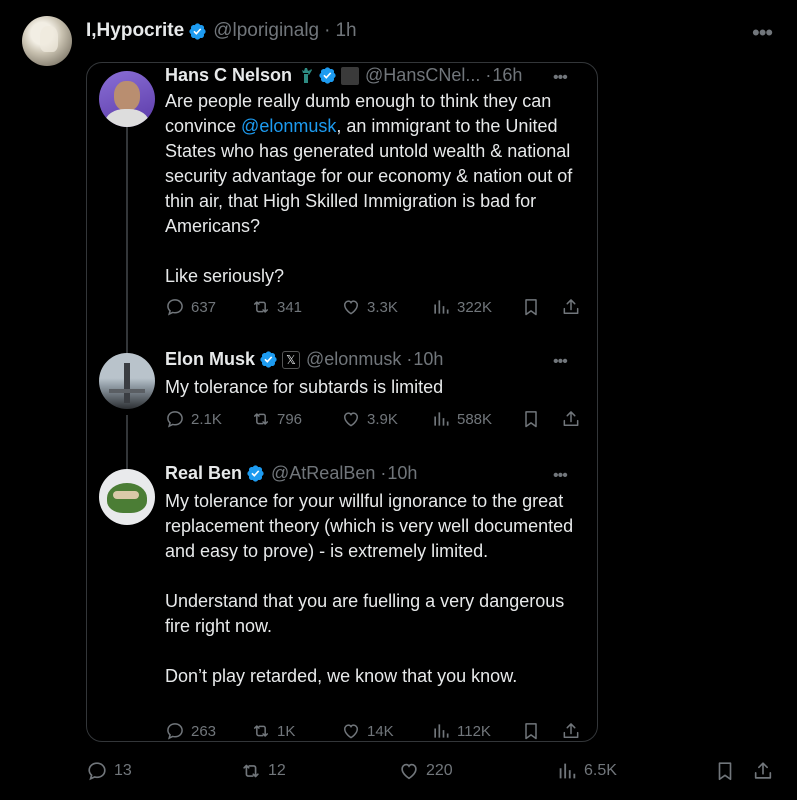 The width and height of the screenshot is (797, 800). I want to click on tweet-time: 1h, so click(345, 31).